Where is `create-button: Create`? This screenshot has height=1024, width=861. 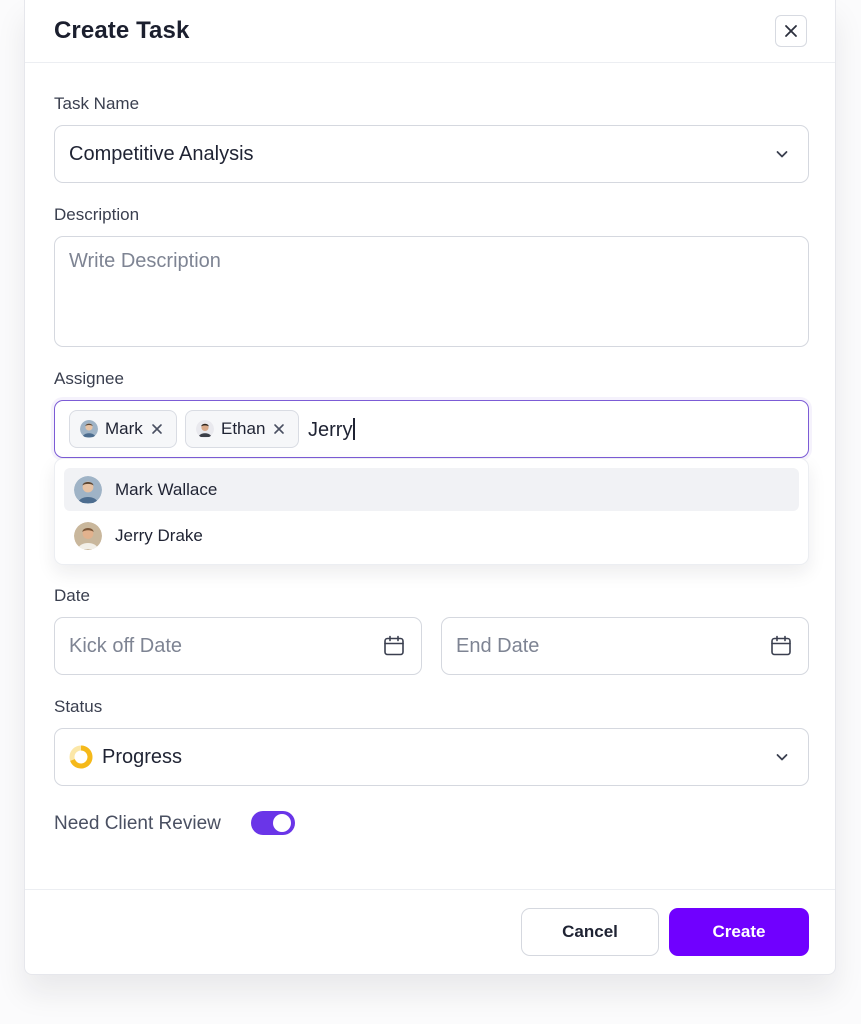
create-button: Create is located at coordinates (739, 932).